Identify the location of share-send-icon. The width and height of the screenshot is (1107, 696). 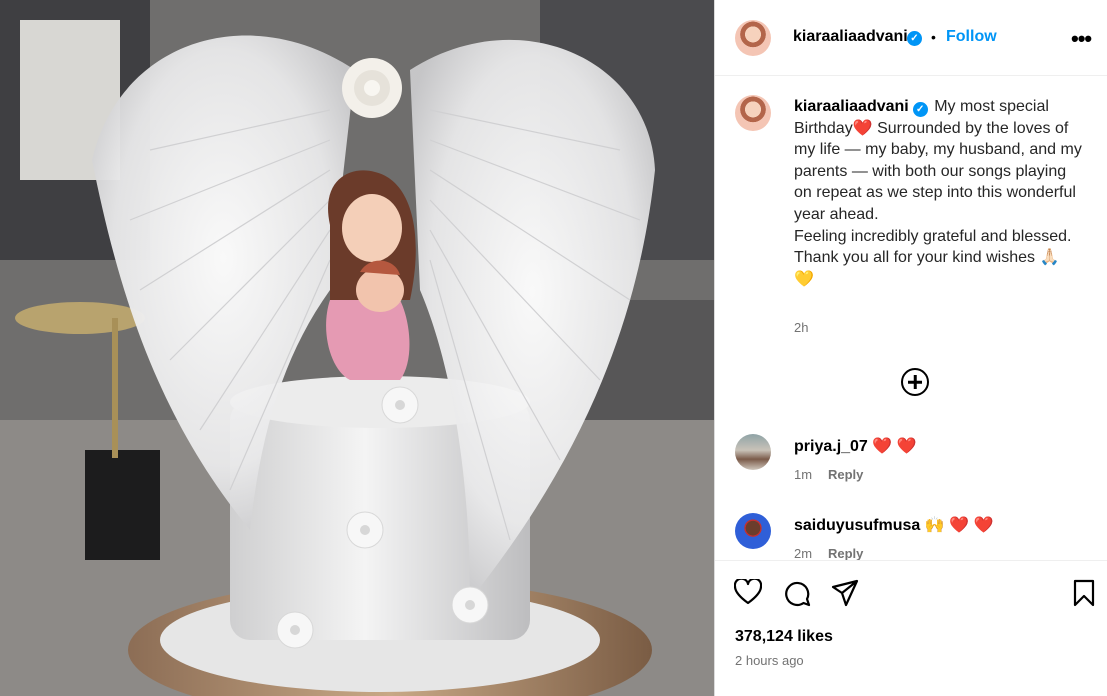
(845, 595).